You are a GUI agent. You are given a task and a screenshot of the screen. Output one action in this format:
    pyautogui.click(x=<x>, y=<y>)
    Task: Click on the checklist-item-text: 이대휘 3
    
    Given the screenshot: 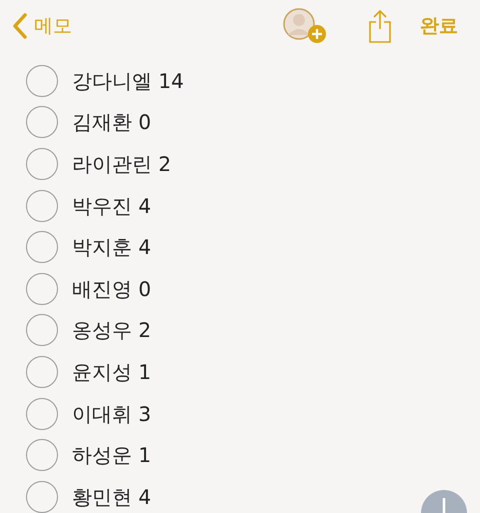 What is the action you would take?
    pyautogui.click(x=112, y=414)
    